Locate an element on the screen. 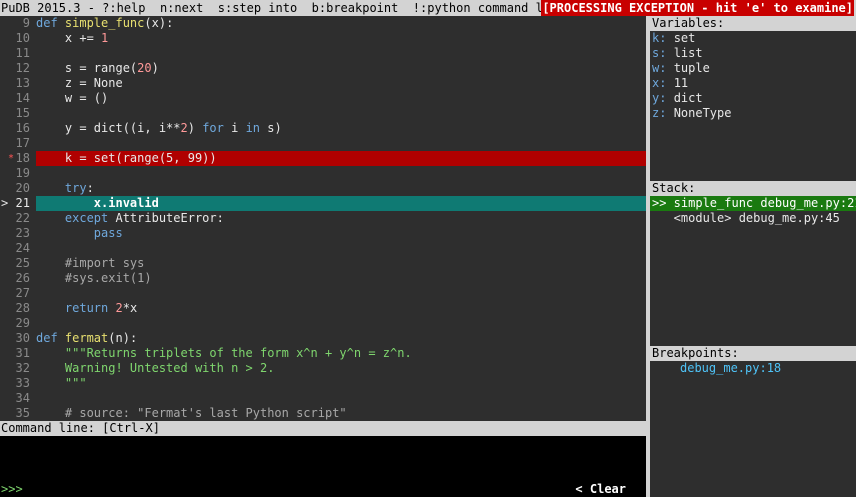 The width and height of the screenshot is (856, 497). line-gutter: 10 is located at coordinates (17, 38).